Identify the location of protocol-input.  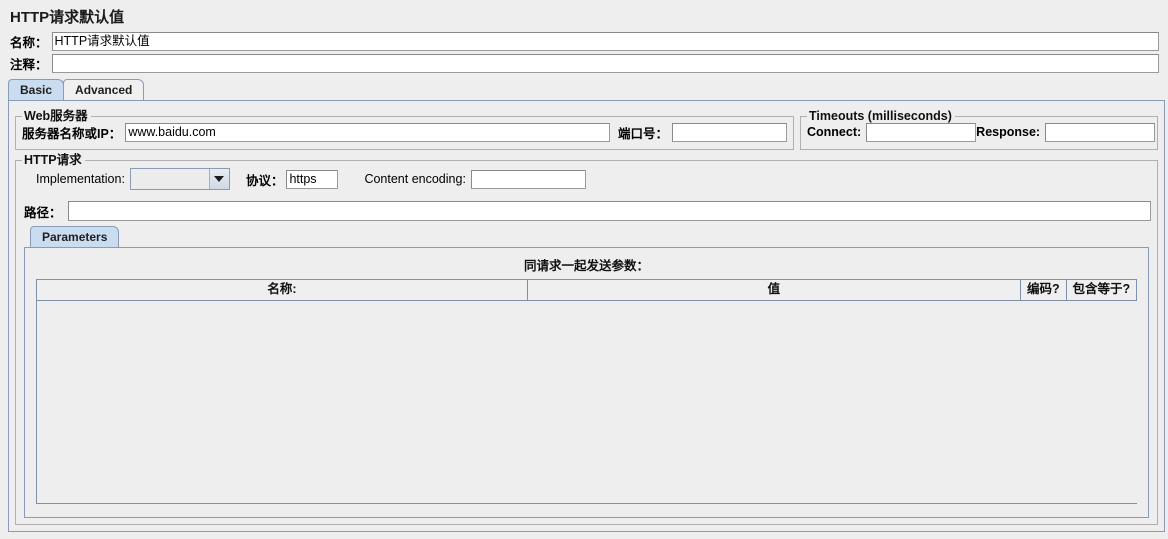
(312, 179).